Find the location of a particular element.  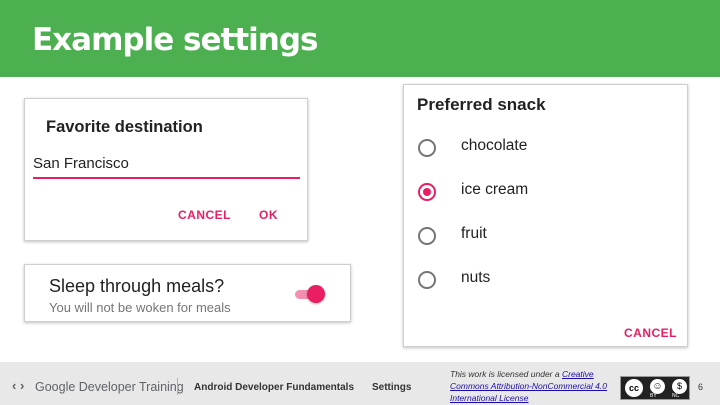

cc-icon: cc is located at coordinates (634, 388).